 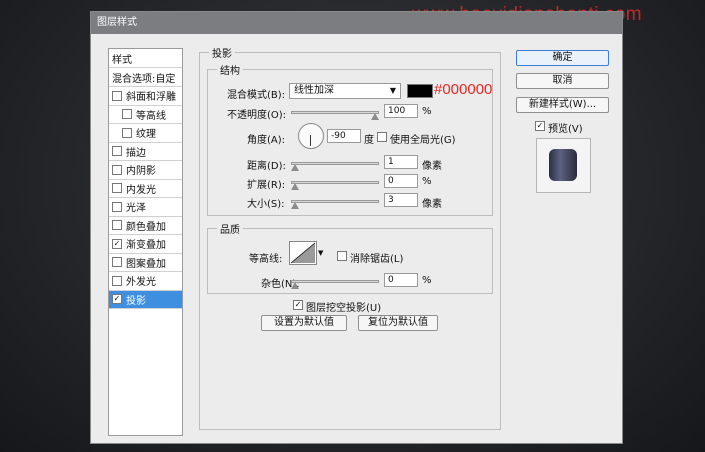 I want to click on style-item-label: 内发光, so click(x=141, y=190).